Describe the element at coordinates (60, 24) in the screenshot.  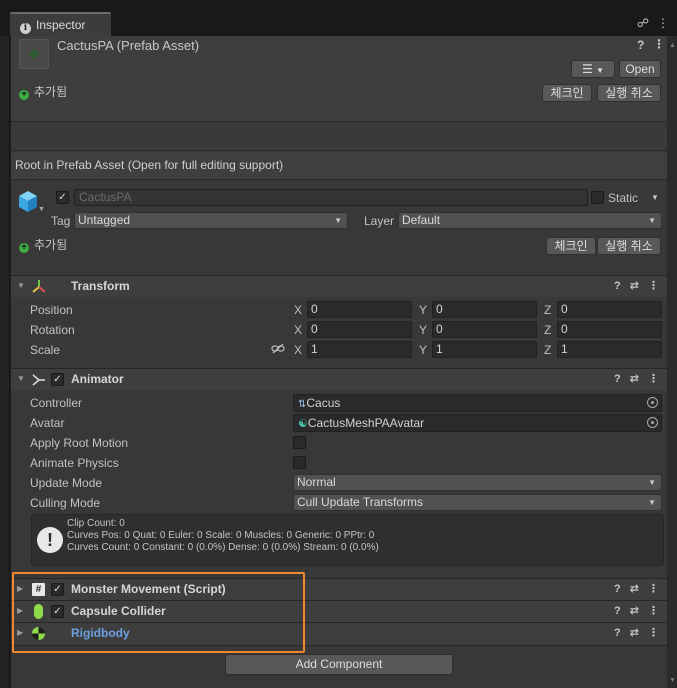
I see `inspector-tab: i Inspector` at that location.